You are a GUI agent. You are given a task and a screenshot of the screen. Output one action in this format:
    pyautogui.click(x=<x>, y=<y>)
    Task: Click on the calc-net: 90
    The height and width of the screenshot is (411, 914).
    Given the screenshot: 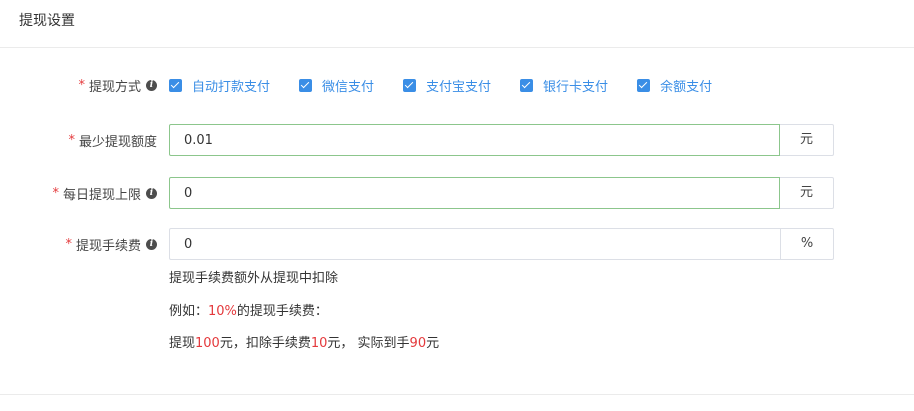 What is the action you would take?
    pyautogui.click(x=418, y=343)
    